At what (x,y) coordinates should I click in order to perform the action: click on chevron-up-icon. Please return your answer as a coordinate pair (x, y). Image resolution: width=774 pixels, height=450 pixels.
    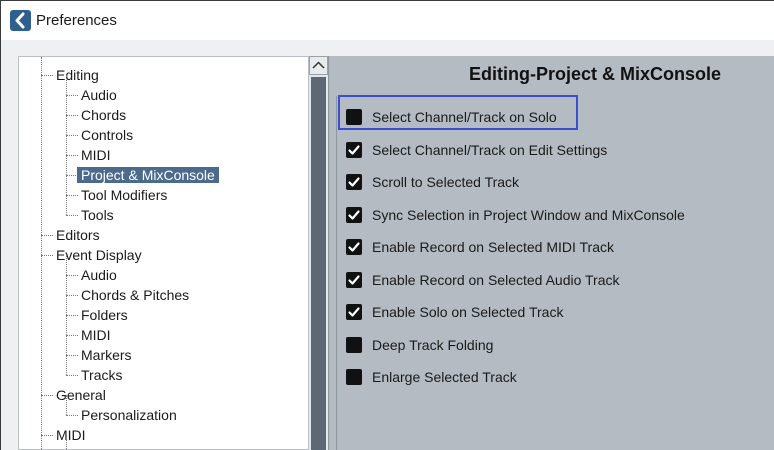
    Looking at the image, I should click on (318, 65).